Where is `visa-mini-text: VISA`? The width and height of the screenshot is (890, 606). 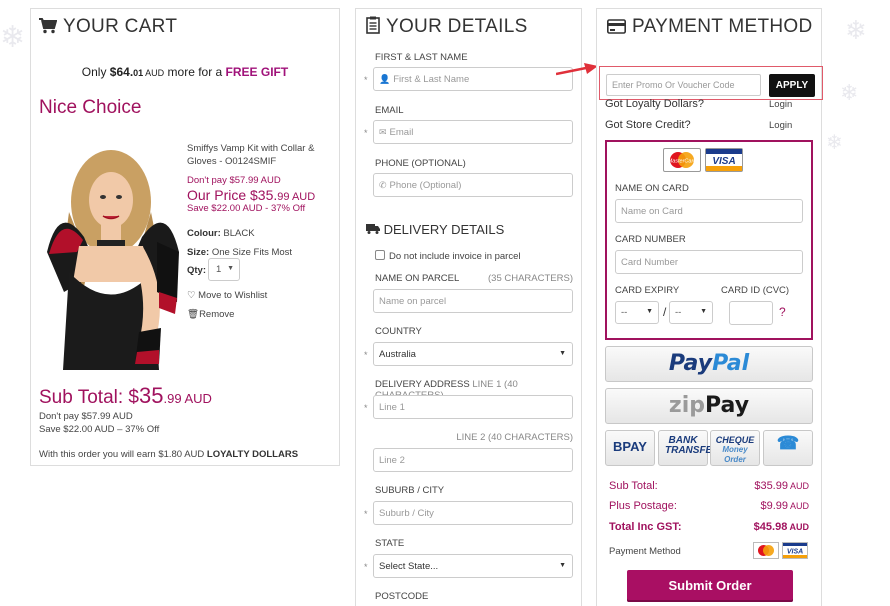
visa-mini-text: VISA is located at coordinates (795, 552).